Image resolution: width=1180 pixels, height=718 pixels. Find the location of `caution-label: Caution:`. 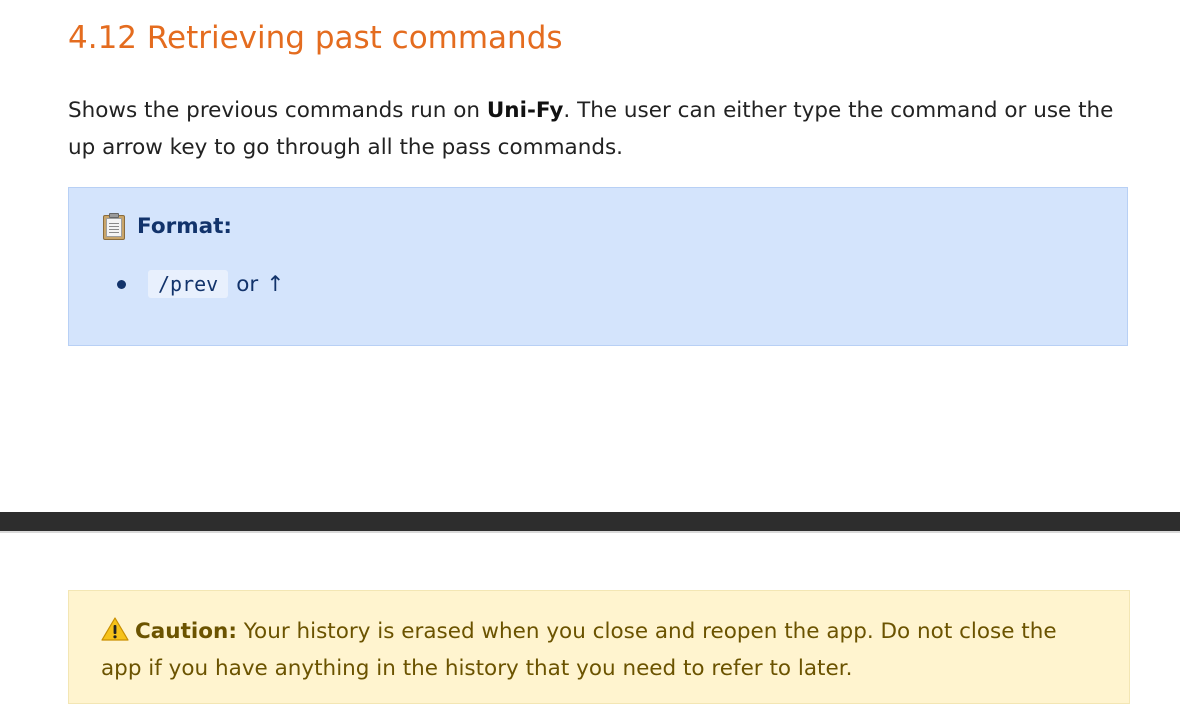

caution-label: Caution: is located at coordinates (186, 631).